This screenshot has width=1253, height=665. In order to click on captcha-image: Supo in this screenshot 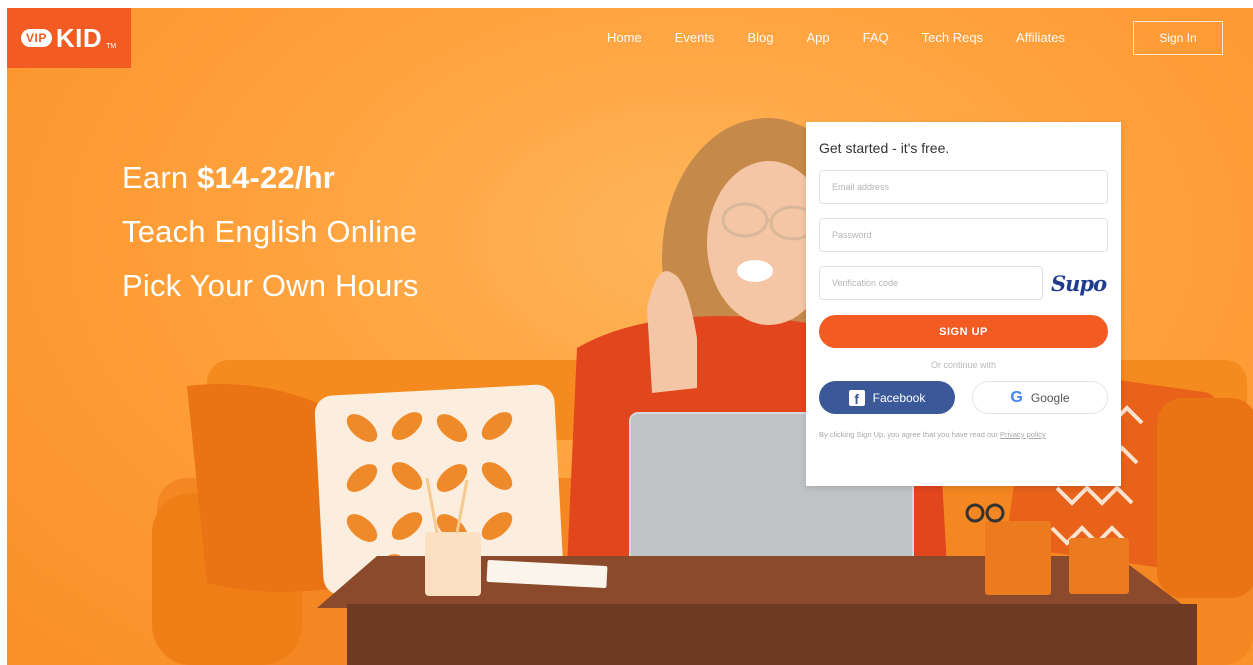, I will do `click(1079, 283)`.